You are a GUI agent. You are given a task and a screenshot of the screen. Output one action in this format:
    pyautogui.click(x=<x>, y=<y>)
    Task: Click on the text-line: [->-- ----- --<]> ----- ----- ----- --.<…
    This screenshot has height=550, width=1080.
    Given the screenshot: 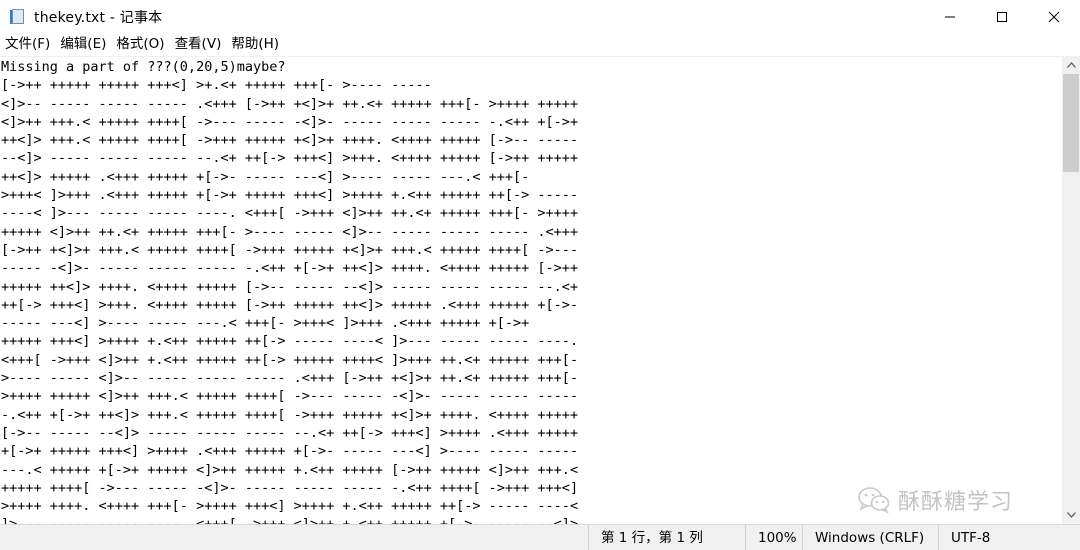 What is the action you would take?
    pyautogui.click(x=290, y=432)
    